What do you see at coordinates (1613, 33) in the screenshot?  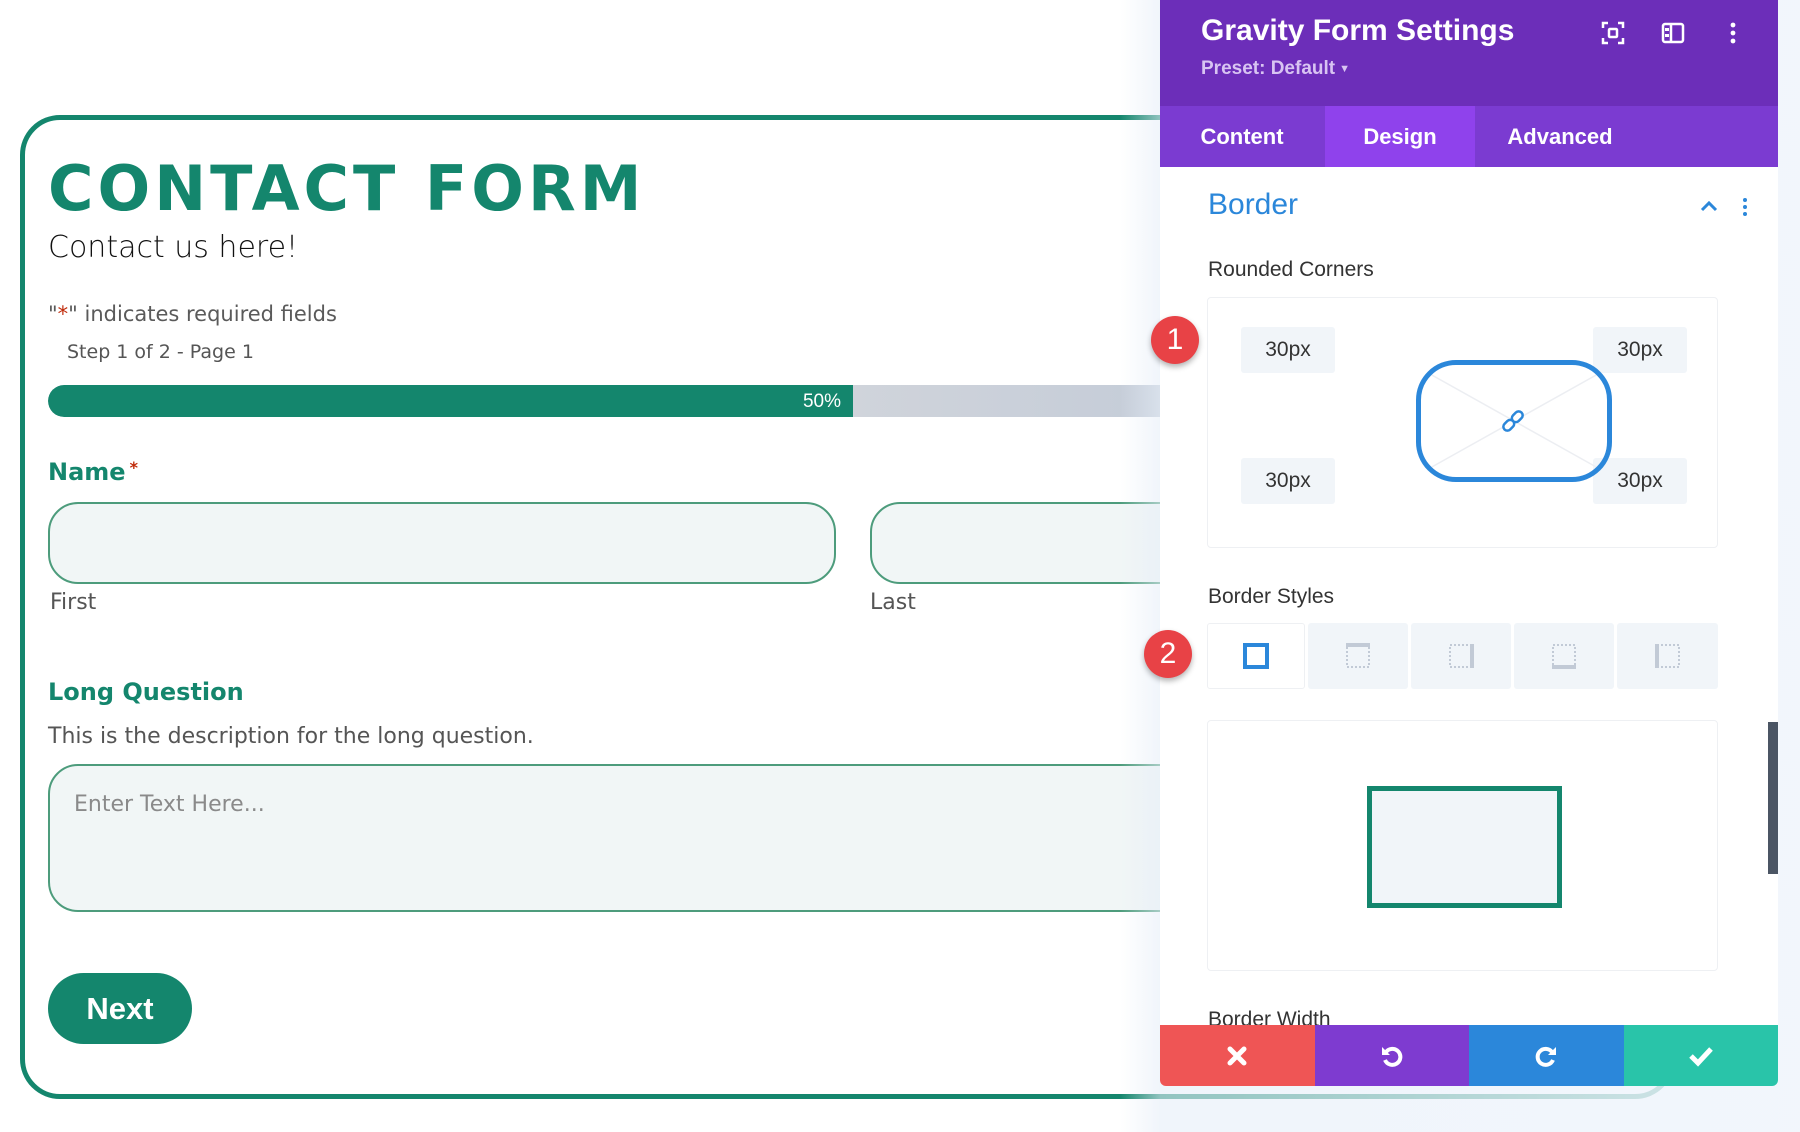 I see `focus-mode-icon` at bounding box center [1613, 33].